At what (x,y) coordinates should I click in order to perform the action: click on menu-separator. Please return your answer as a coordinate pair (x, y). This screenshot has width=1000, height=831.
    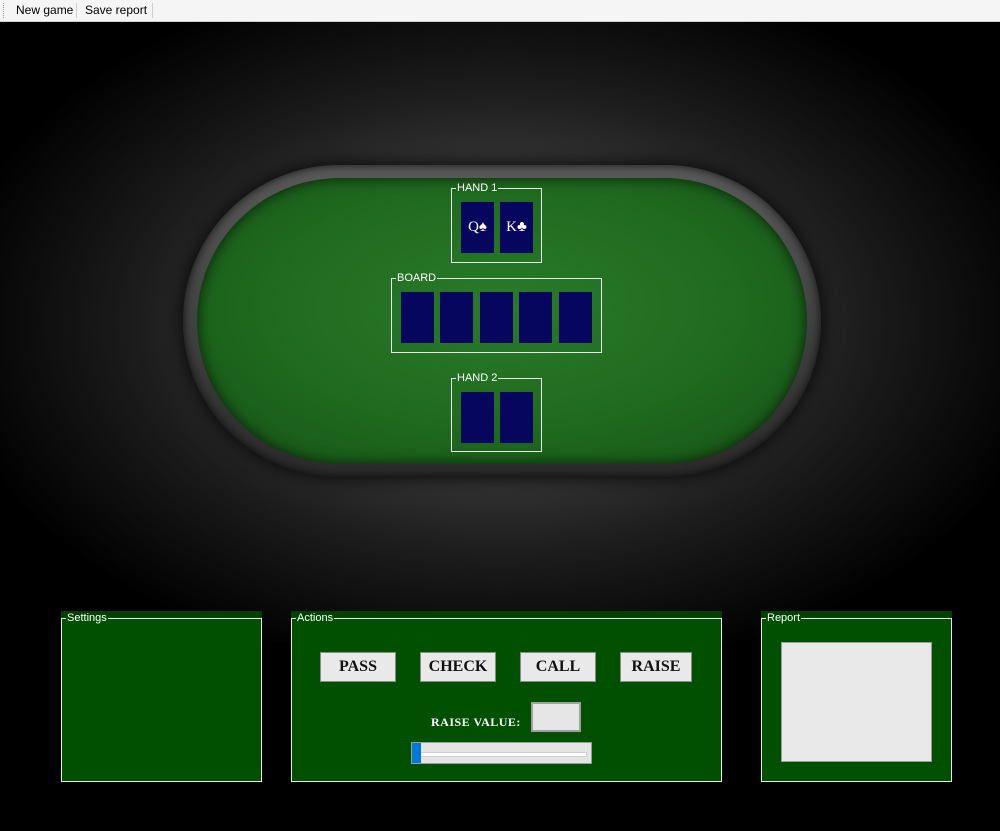
    Looking at the image, I should click on (152, 10).